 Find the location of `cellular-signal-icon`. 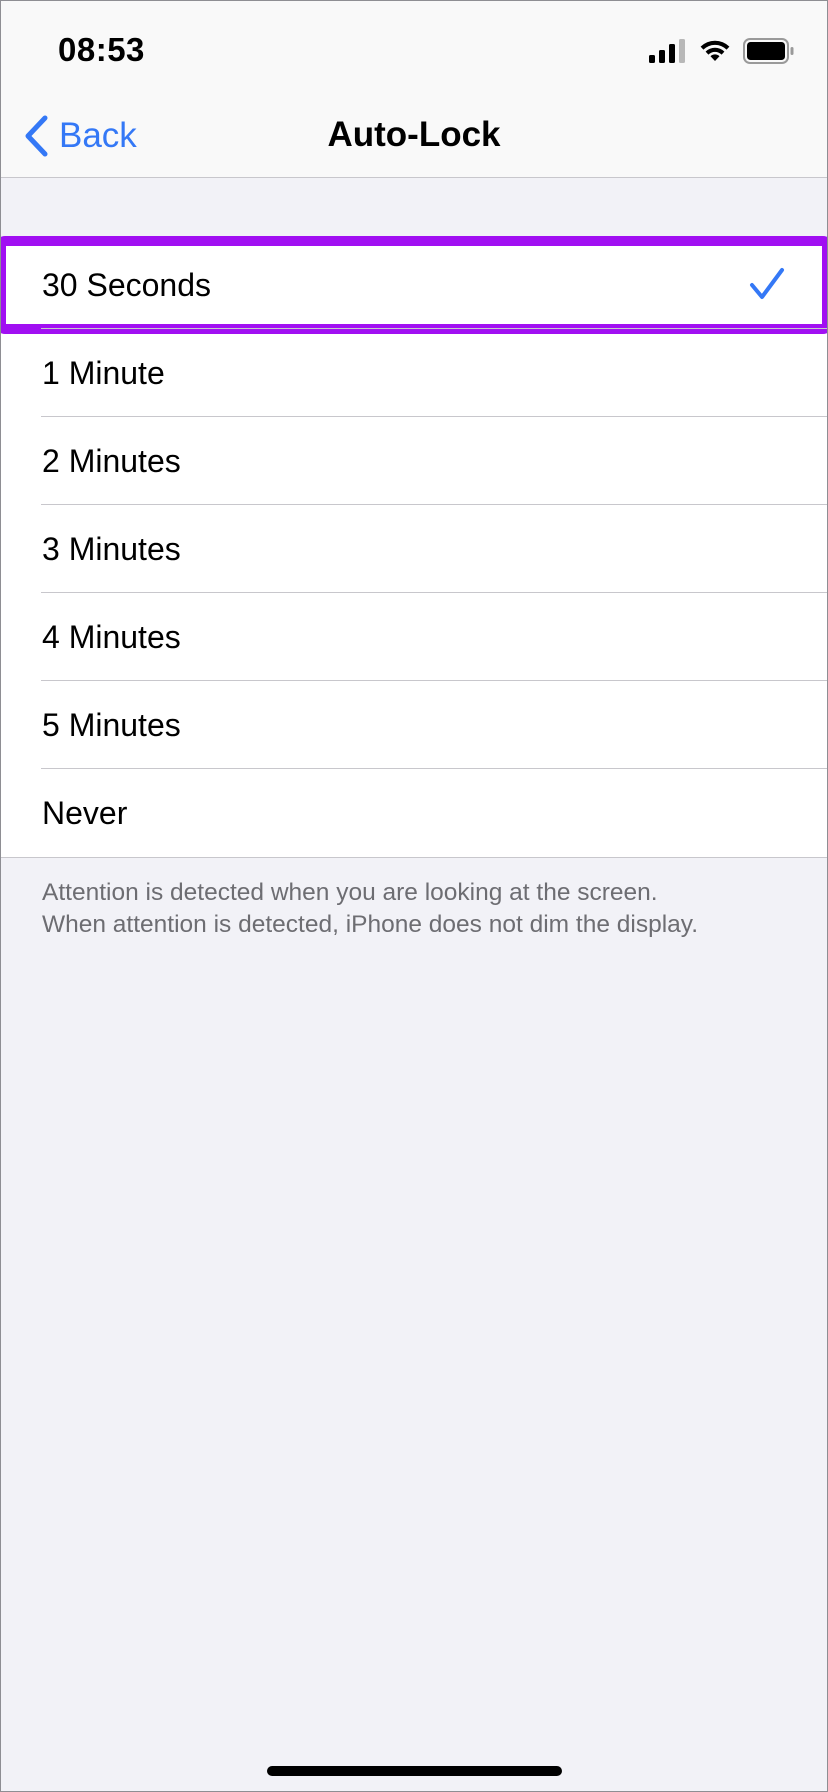

cellular-signal-icon is located at coordinates (667, 51).